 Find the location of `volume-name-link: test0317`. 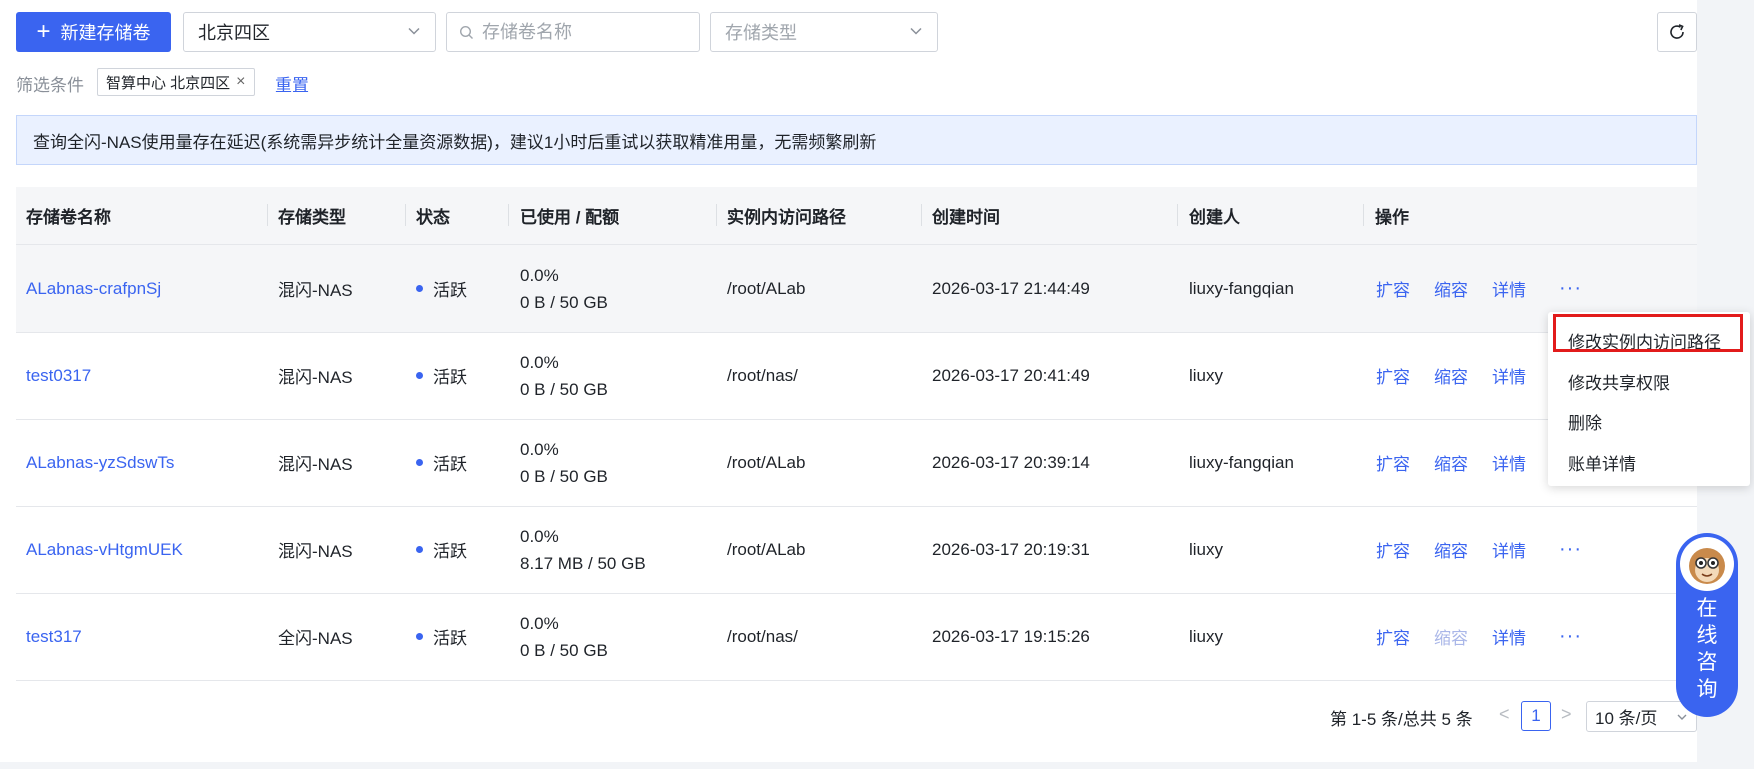

volume-name-link: test0317 is located at coordinates (58, 375).